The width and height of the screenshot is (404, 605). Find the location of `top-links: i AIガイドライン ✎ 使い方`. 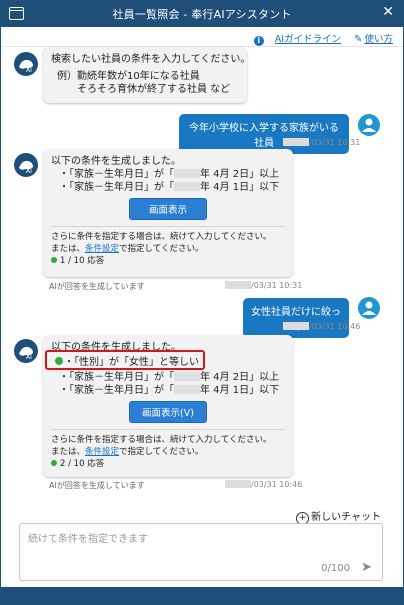

top-links: i AIガイドライン ✎ 使い方 is located at coordinates (323, 38).